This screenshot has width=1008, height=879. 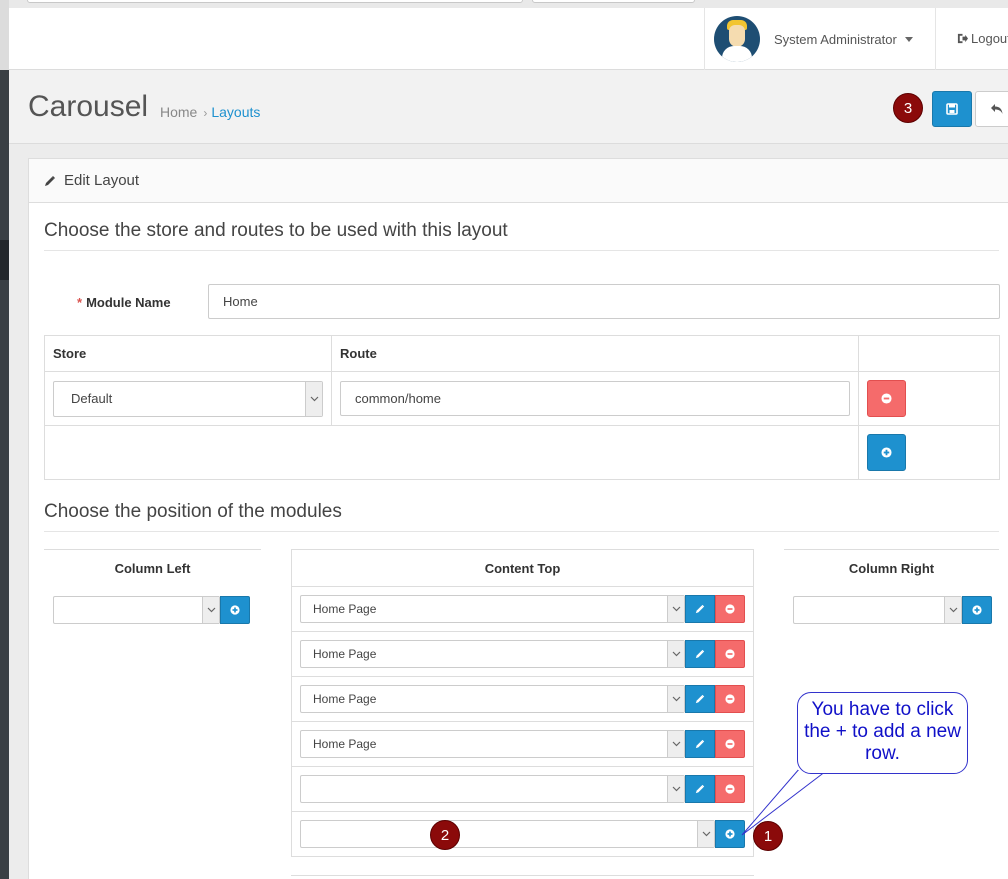 What do you see at coordinates (128, 302) in the screenshot?
I see `module-name-label-text: Module Name` at bounding box center [128, 302].